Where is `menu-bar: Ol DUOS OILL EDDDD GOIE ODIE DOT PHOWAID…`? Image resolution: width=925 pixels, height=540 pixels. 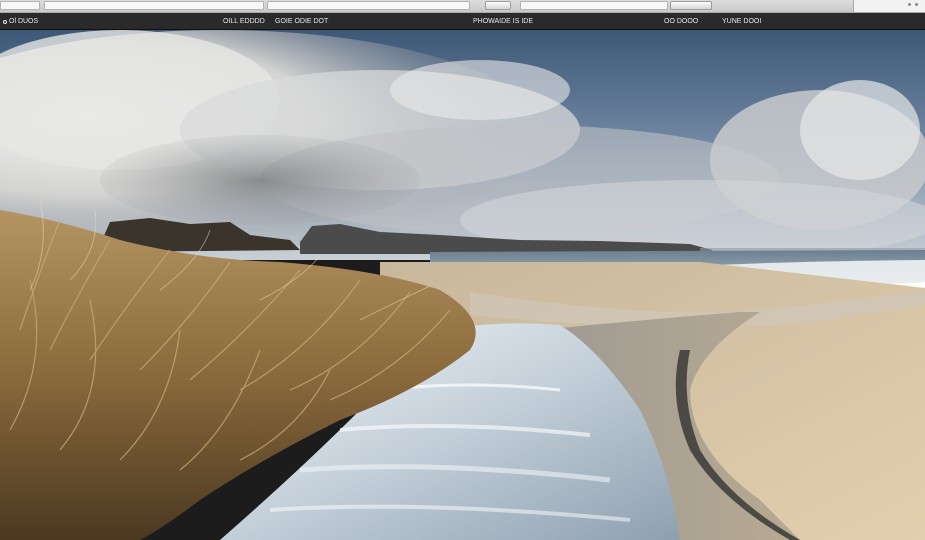
menu-bar: Ol DUOS OILL EDDDD GOIE ODIE DOT PHOWAID… is located at coordinates (462, 21).